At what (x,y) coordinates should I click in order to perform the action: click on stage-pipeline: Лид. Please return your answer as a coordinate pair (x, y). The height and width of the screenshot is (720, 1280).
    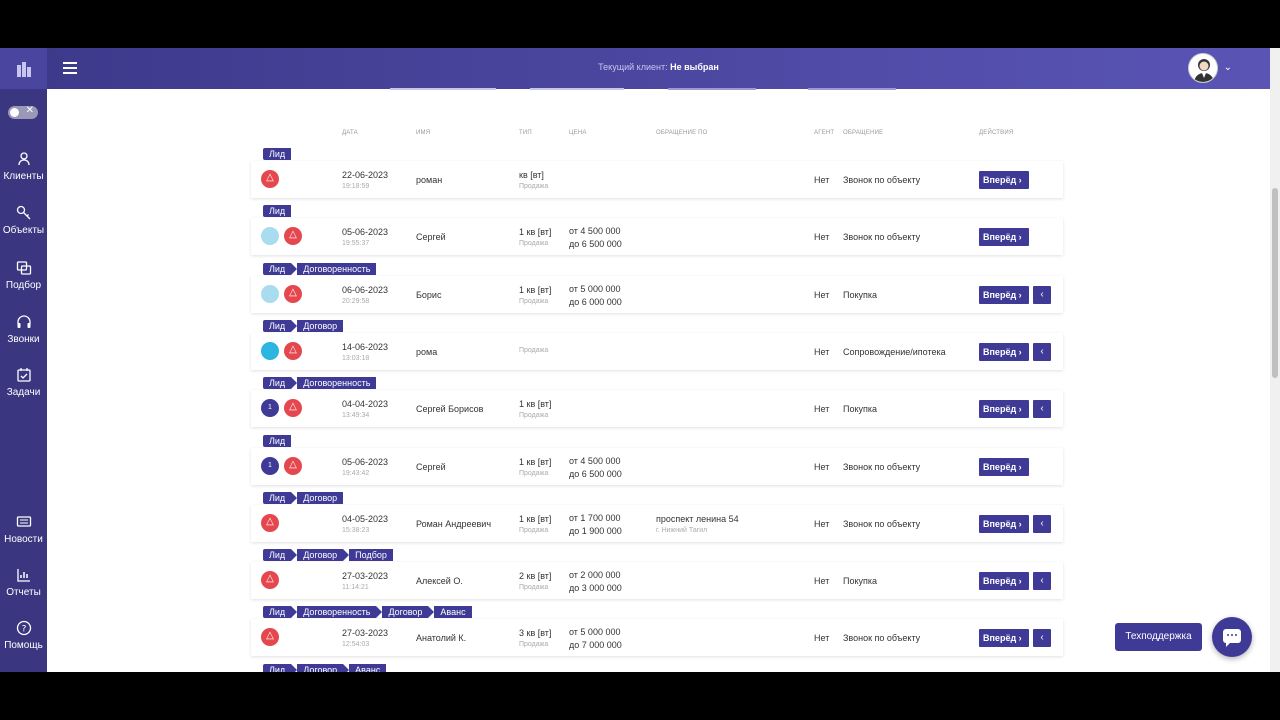
    Looking at the image, I should click on (280, 211).